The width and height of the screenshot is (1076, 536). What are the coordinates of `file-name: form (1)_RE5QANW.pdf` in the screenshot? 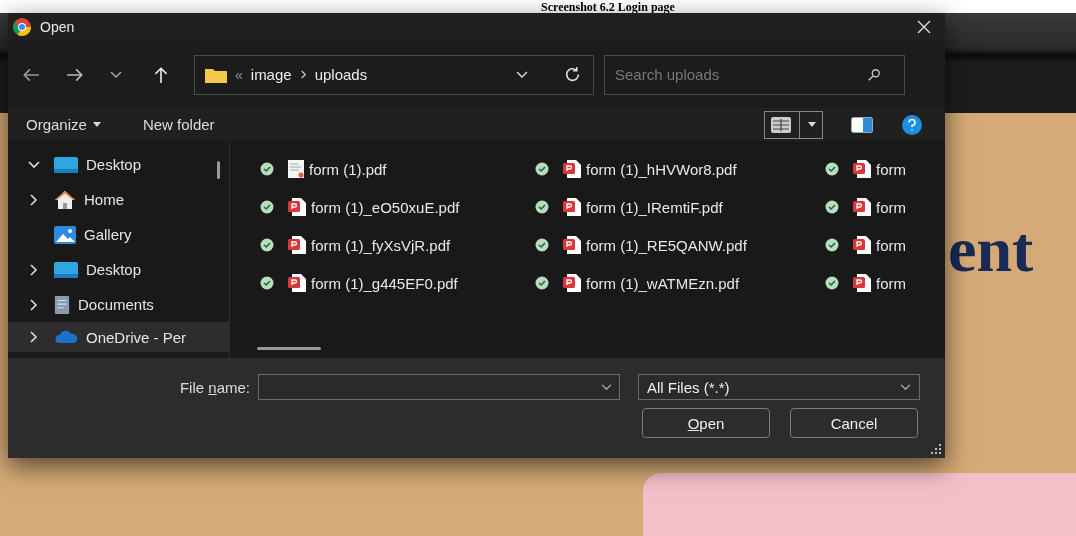 It's located at (666, 245).